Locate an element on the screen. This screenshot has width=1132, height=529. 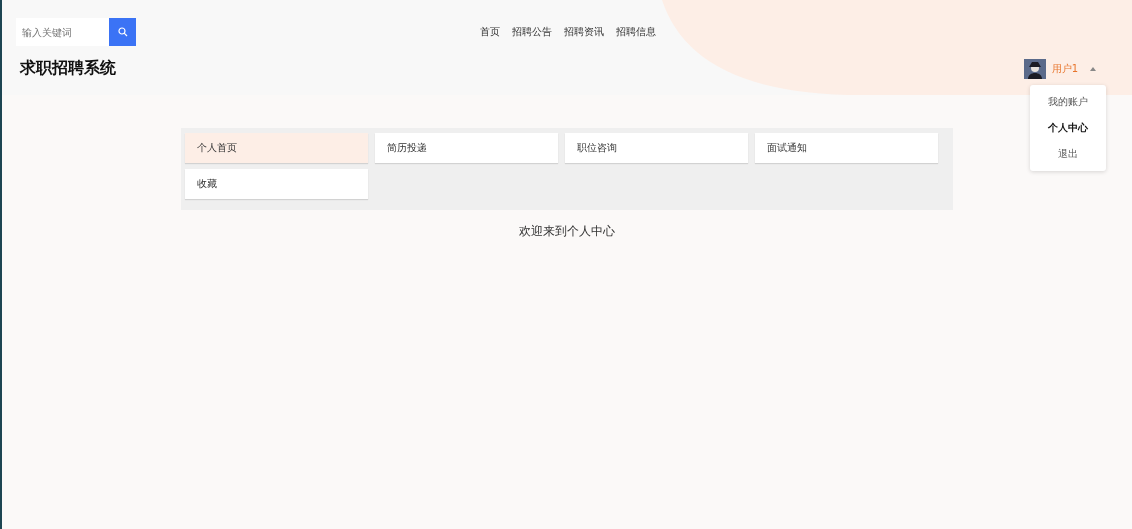
search-icon is located at coordinates (122, 32).